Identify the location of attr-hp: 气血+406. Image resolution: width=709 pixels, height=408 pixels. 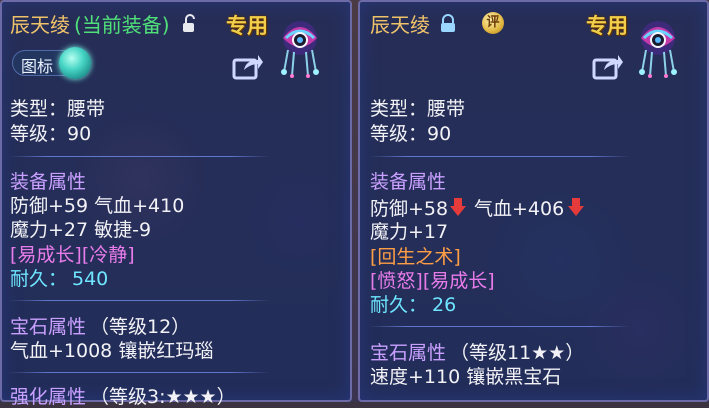
(519, 209).